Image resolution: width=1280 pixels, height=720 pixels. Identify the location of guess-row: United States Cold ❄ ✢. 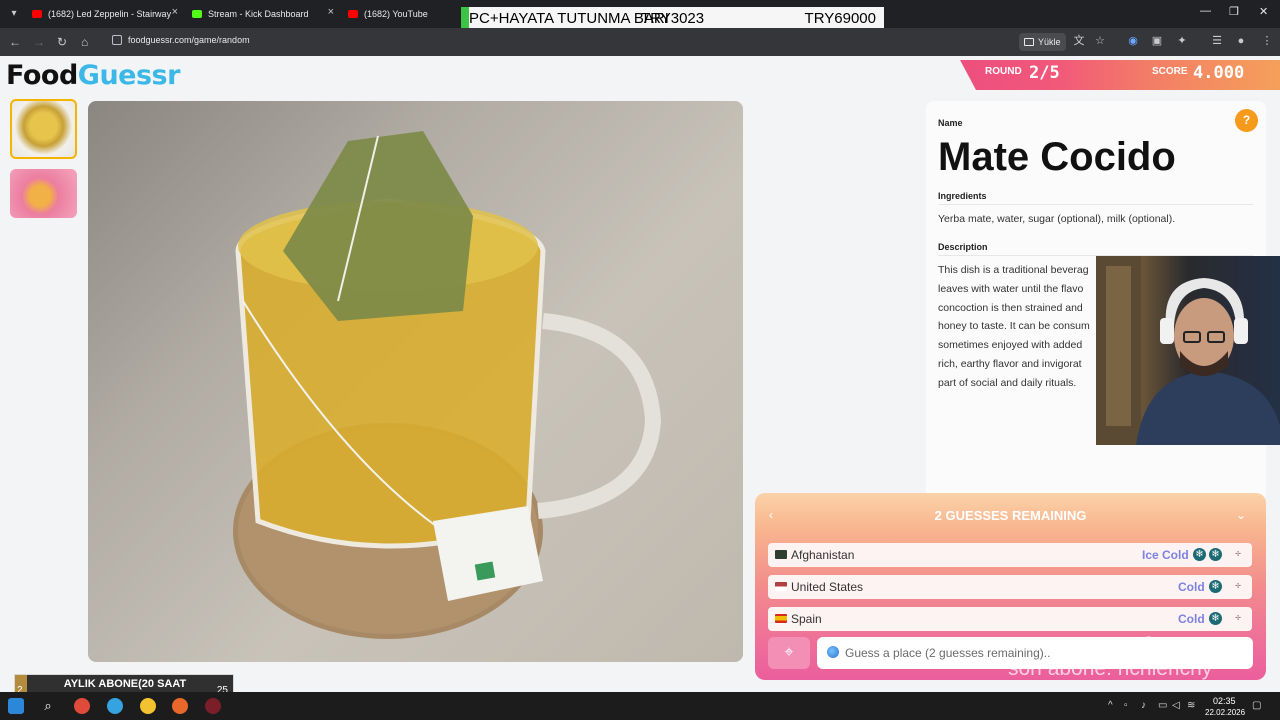
(1010, 587).